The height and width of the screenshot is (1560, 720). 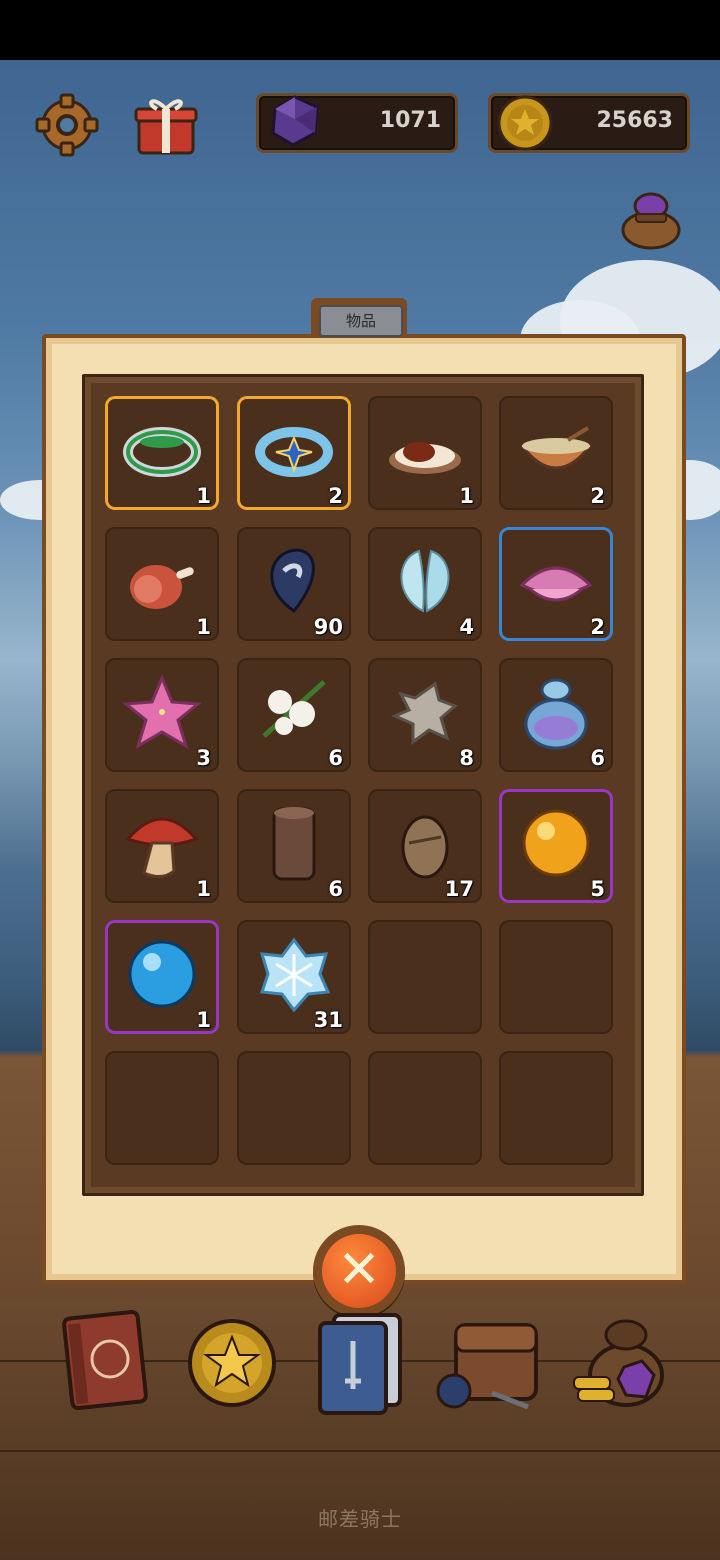 What do you see at coordinates (556, 846) in the screenshot?
I see `inventory-slot-orange-orb: 5` at bounding box center [556, 846].